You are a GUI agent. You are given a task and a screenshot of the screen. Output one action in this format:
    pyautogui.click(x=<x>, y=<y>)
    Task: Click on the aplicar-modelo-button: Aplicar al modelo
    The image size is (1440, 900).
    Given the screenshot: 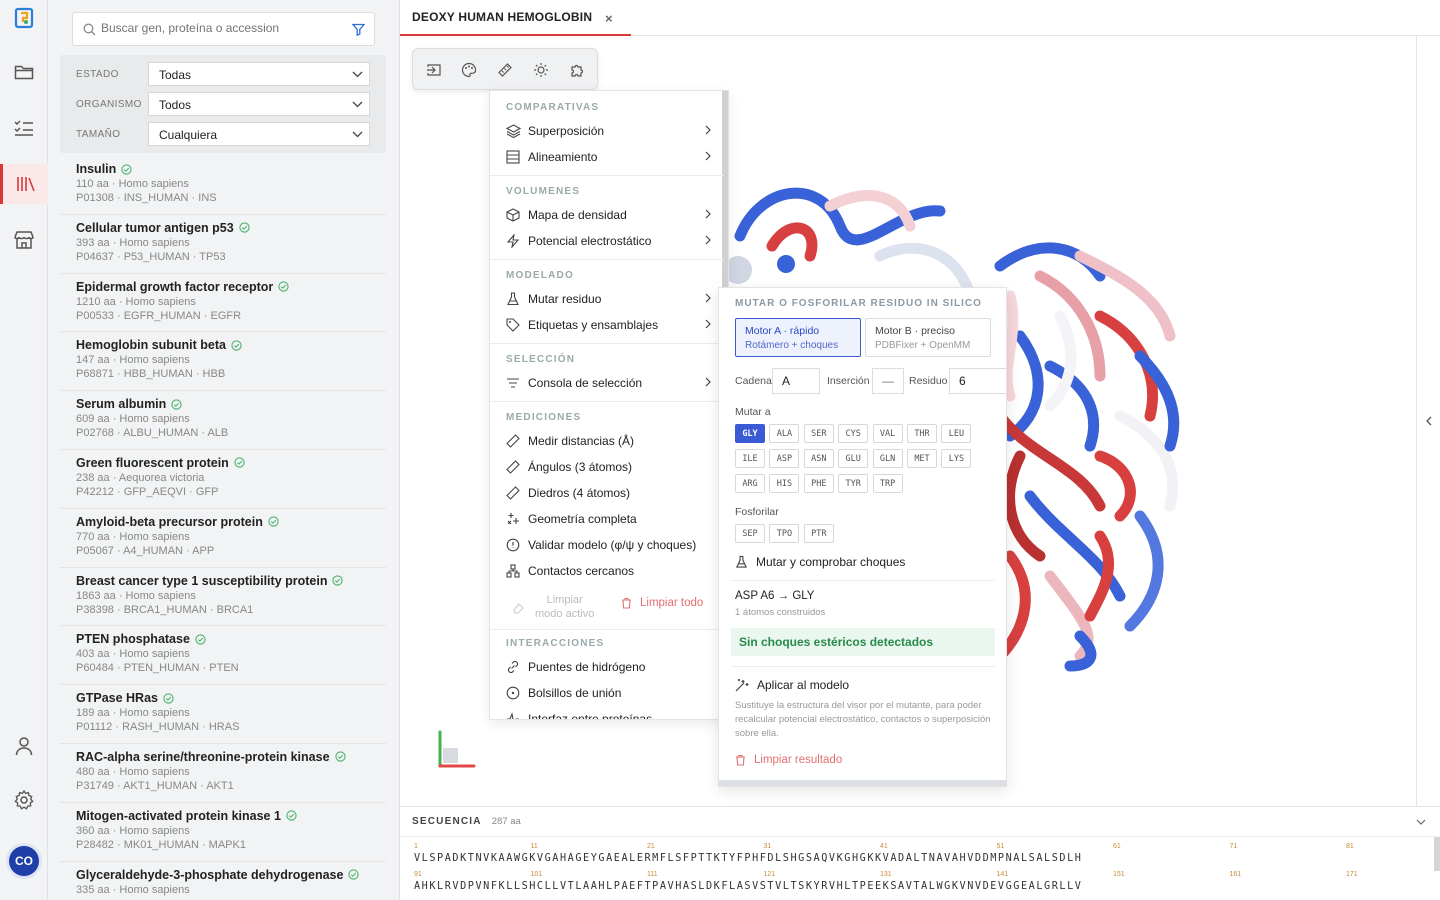 What is the action you would take?
    pyautogui.click(x=792, y=685)
    